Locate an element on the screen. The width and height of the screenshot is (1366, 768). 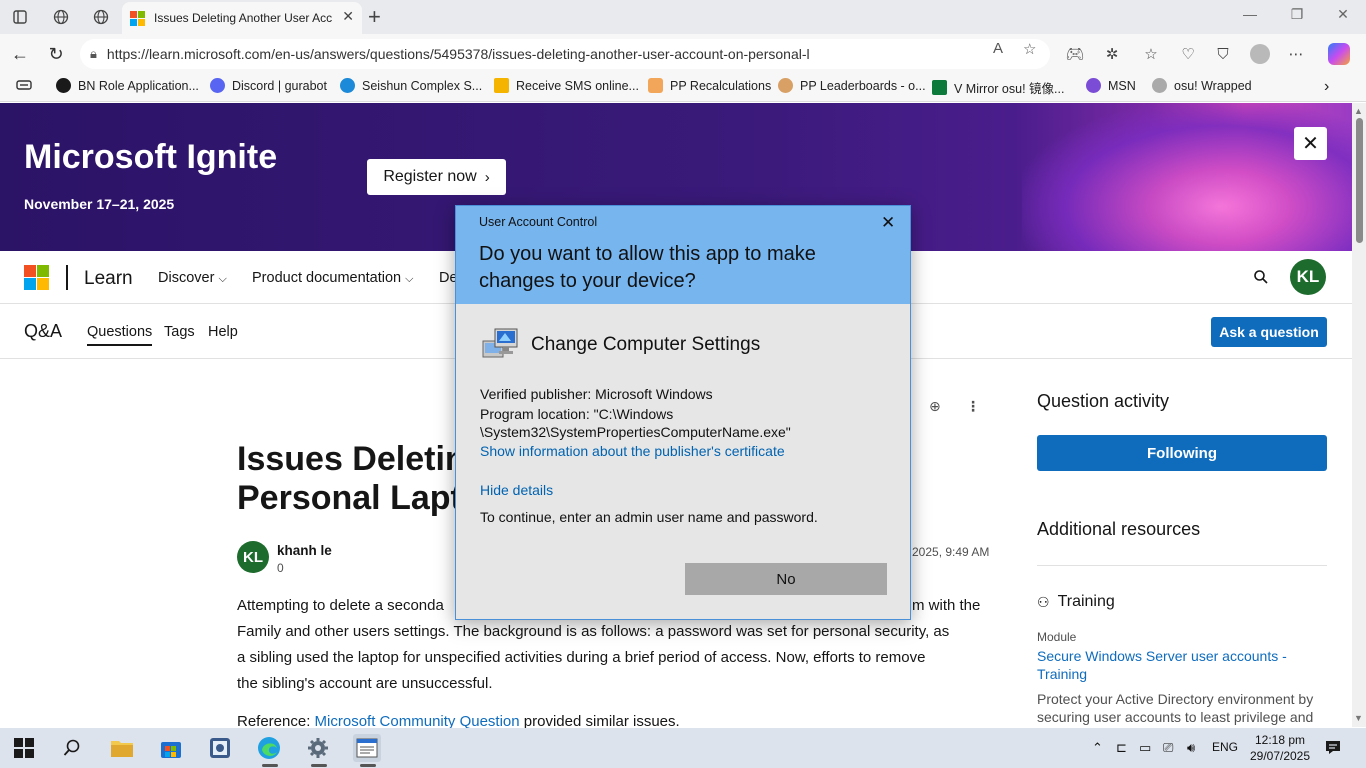
nav-label: Discover is located at coordinates (186, 278).